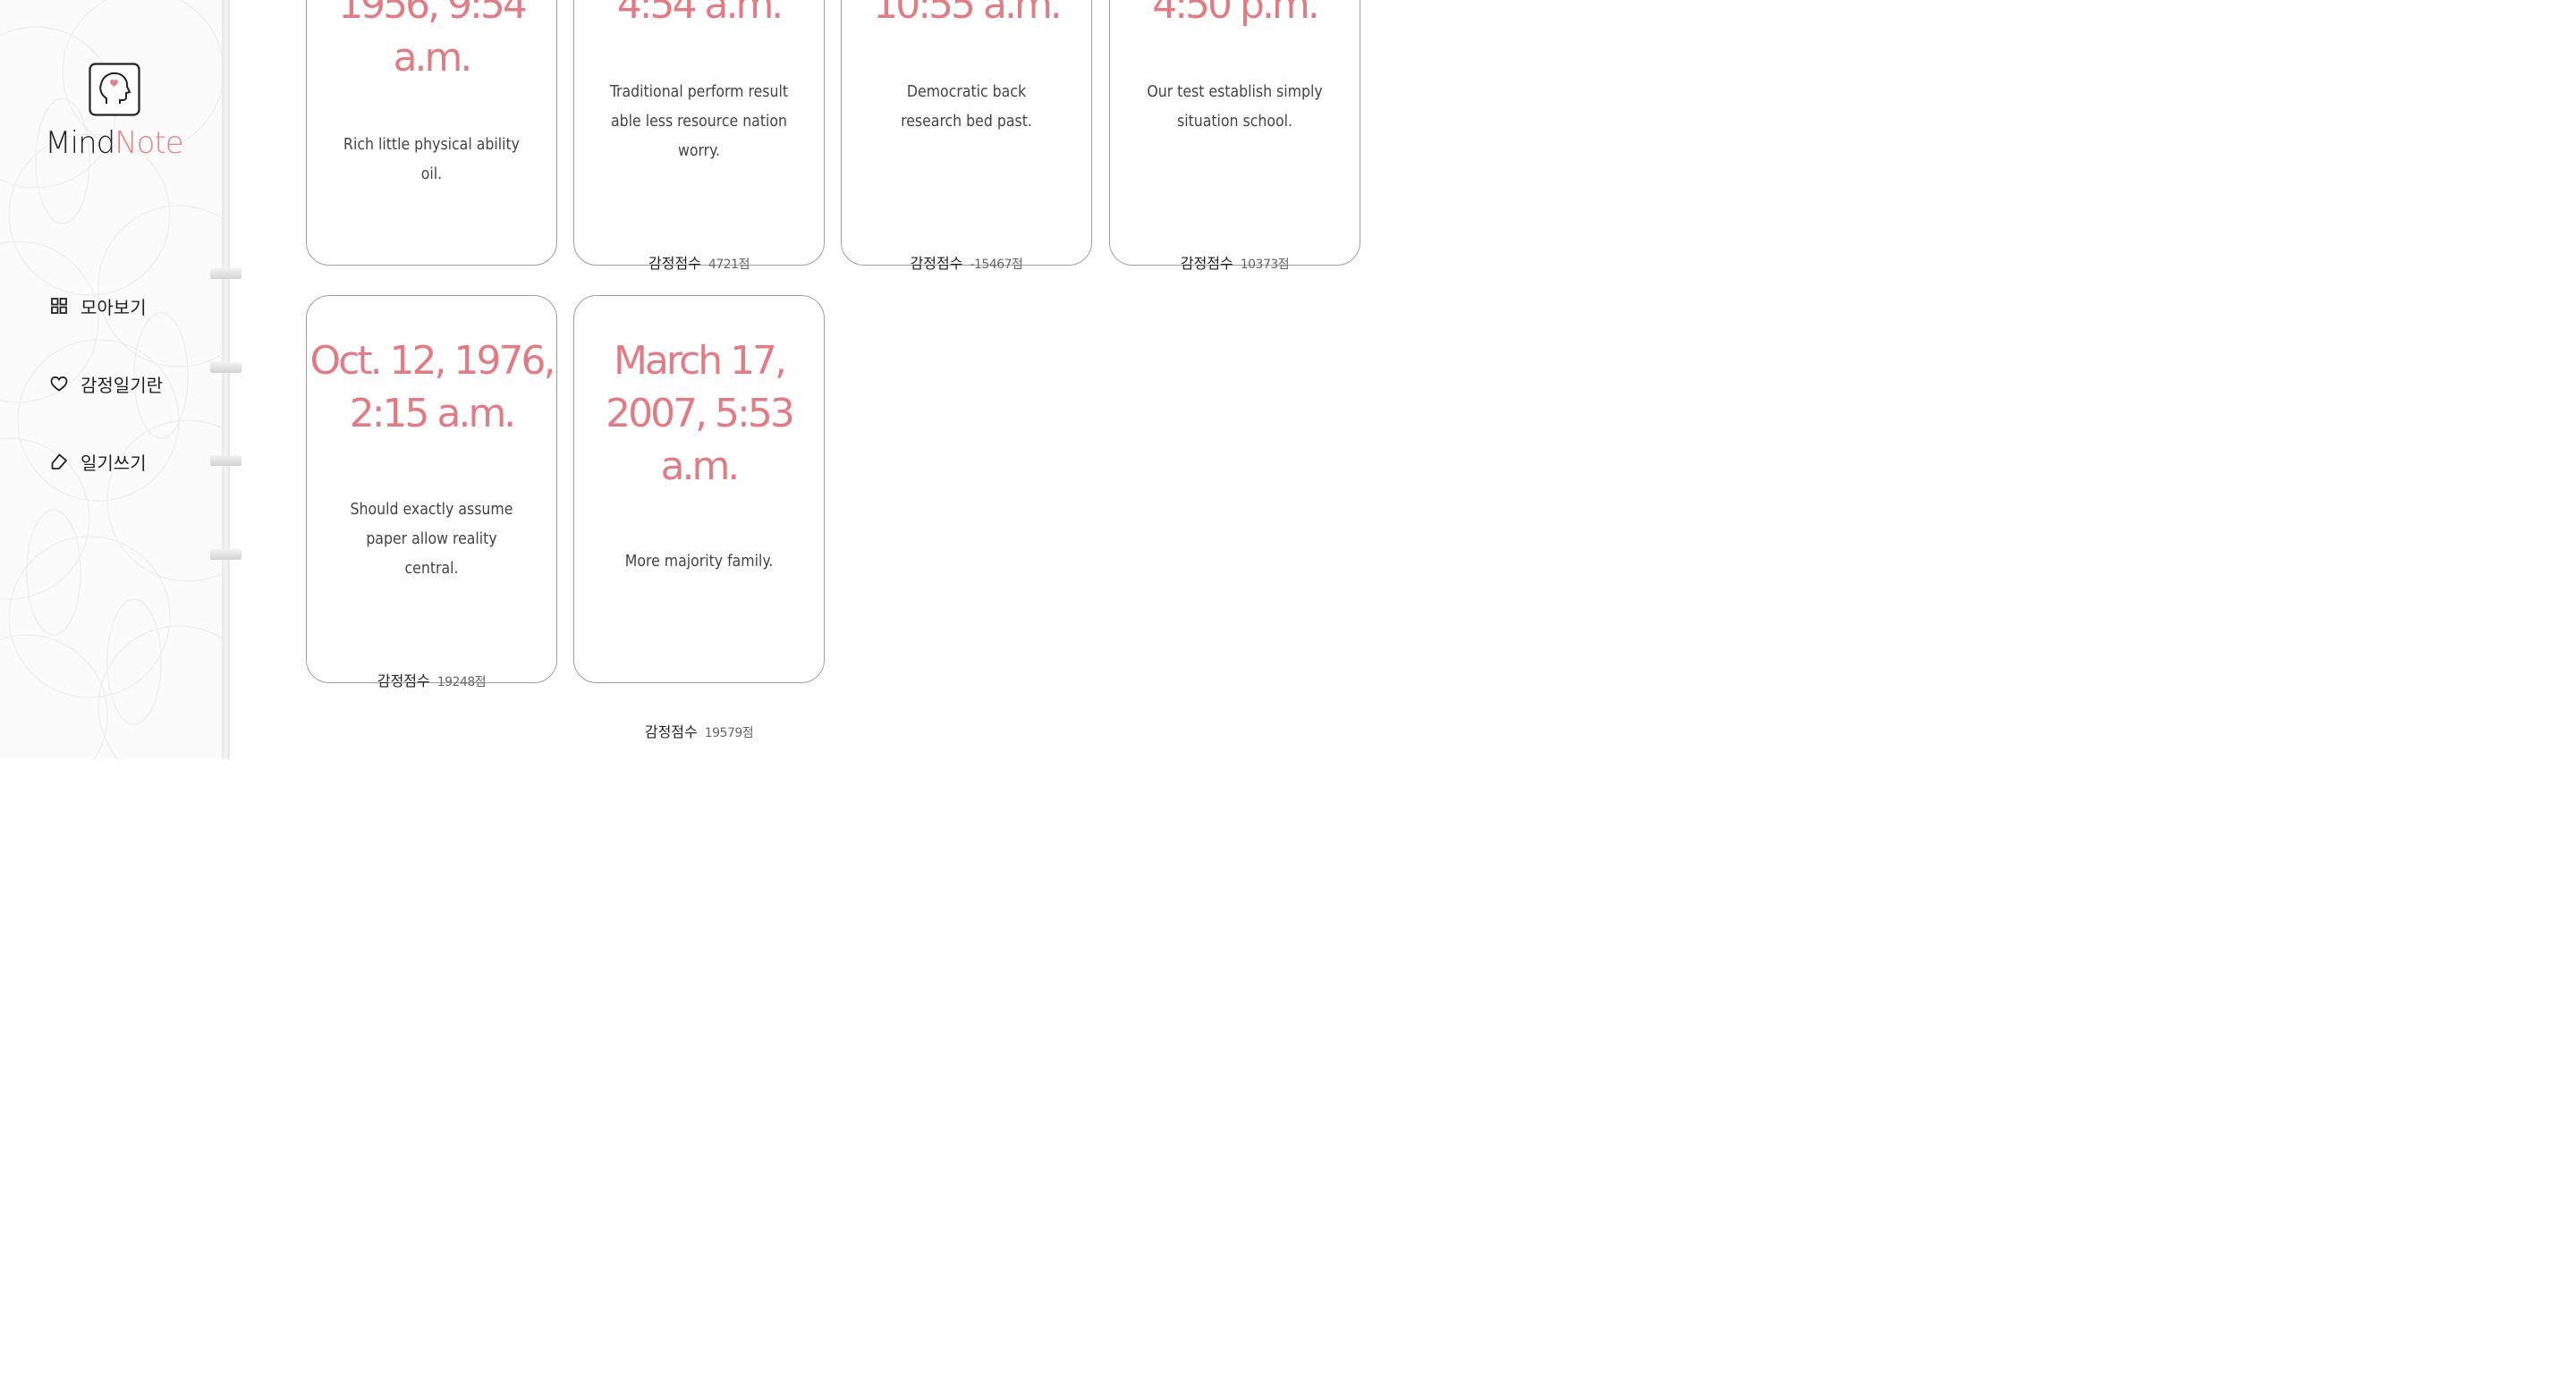 The width and height of the screenshot is (2576, 1395). What do you see at coordinates (59, 461) in the screenshot?
I see `pencil-icon` at bounding box center [59, 461].